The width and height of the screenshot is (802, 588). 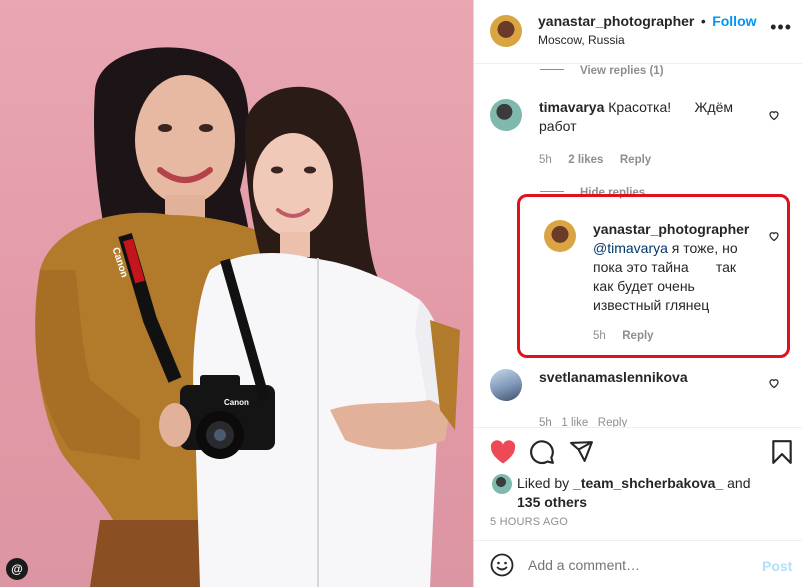 What do you see at coordinates (581, 40) in the screenshot?
I see `post-location: Moscow, Russia` at bounding box center [581, 40].